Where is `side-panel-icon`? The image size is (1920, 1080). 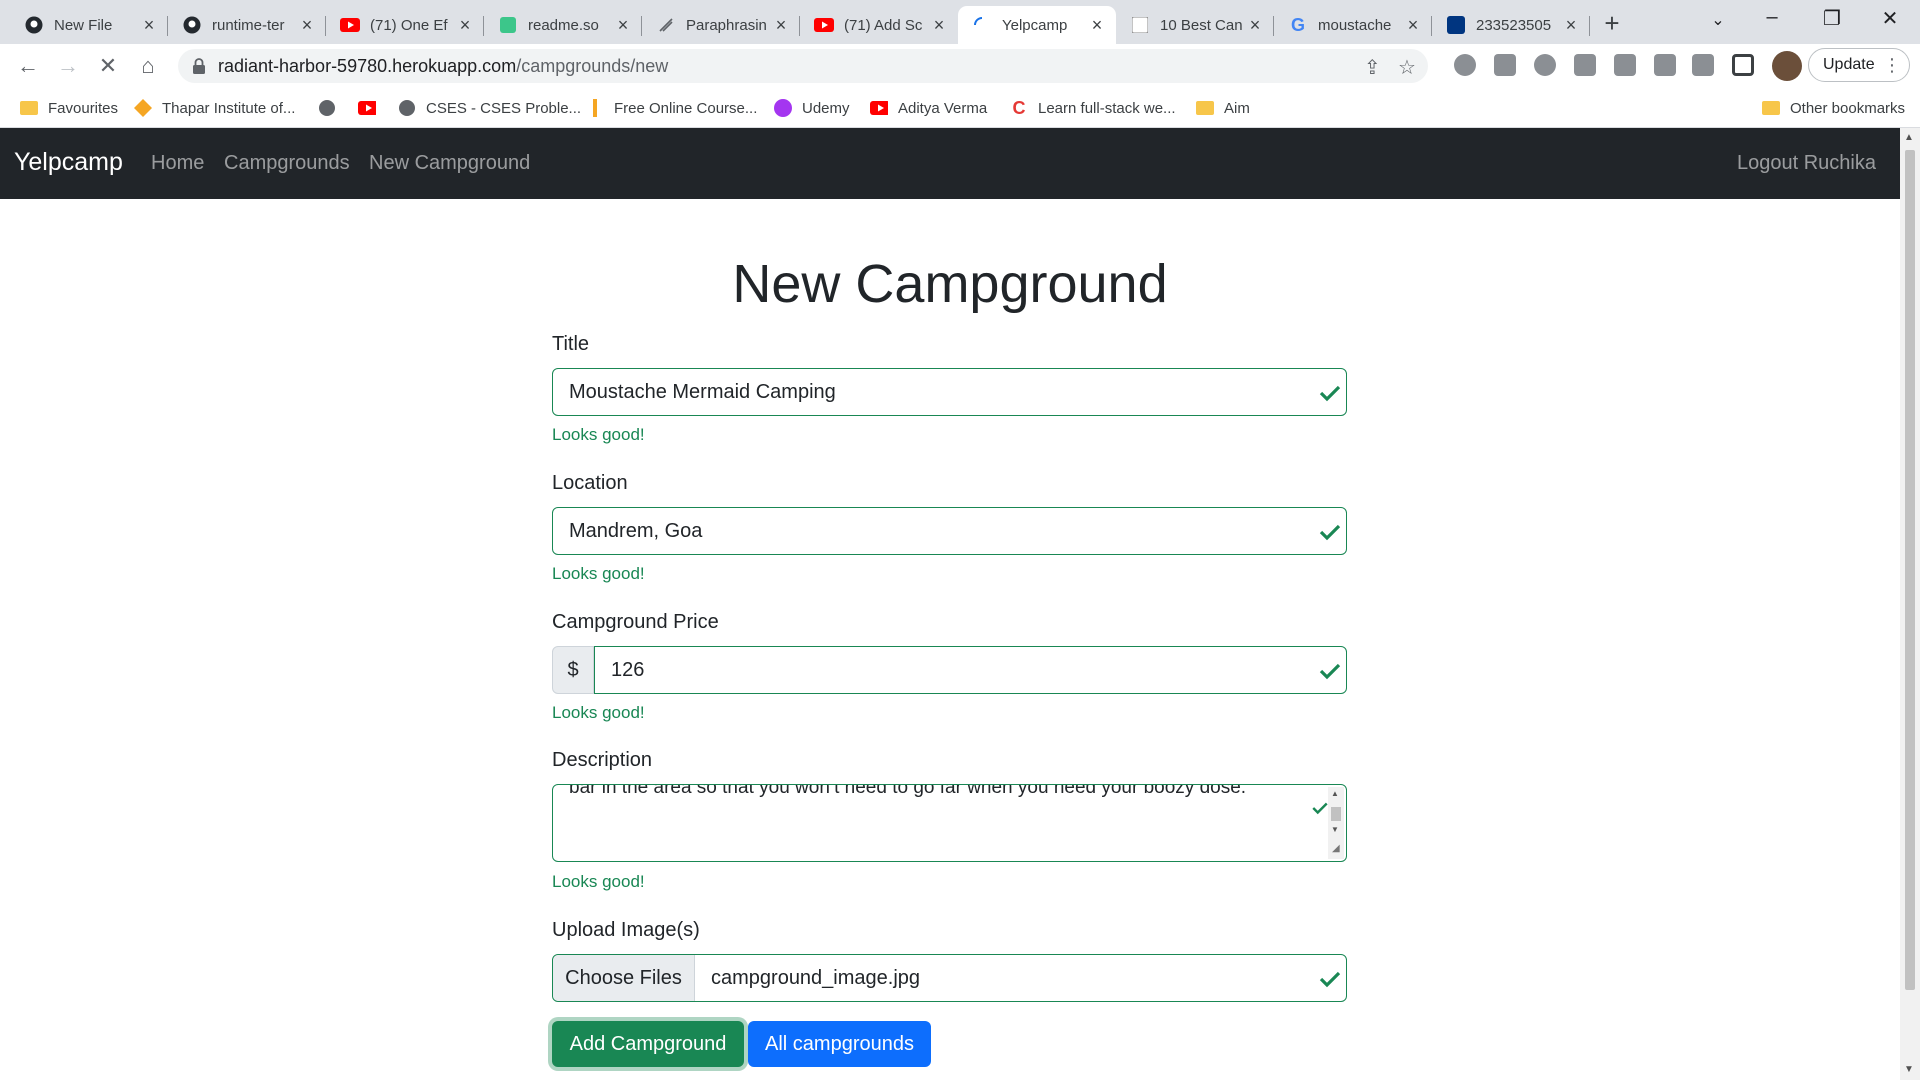
side-panel-icon is located at coordinates (1743, 65).